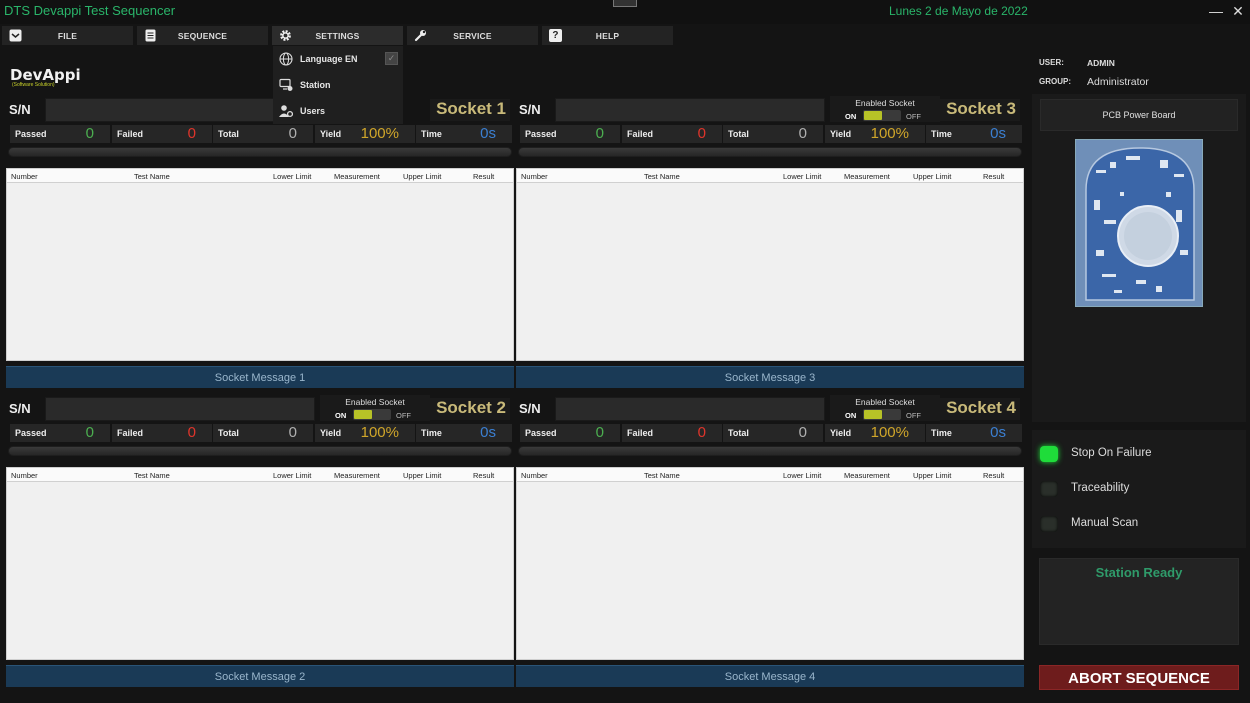  What do you see at coordinates (541, 433) in the screenshot?
I see `stat-passed-label: Passed` at bounding box center [541, 433].